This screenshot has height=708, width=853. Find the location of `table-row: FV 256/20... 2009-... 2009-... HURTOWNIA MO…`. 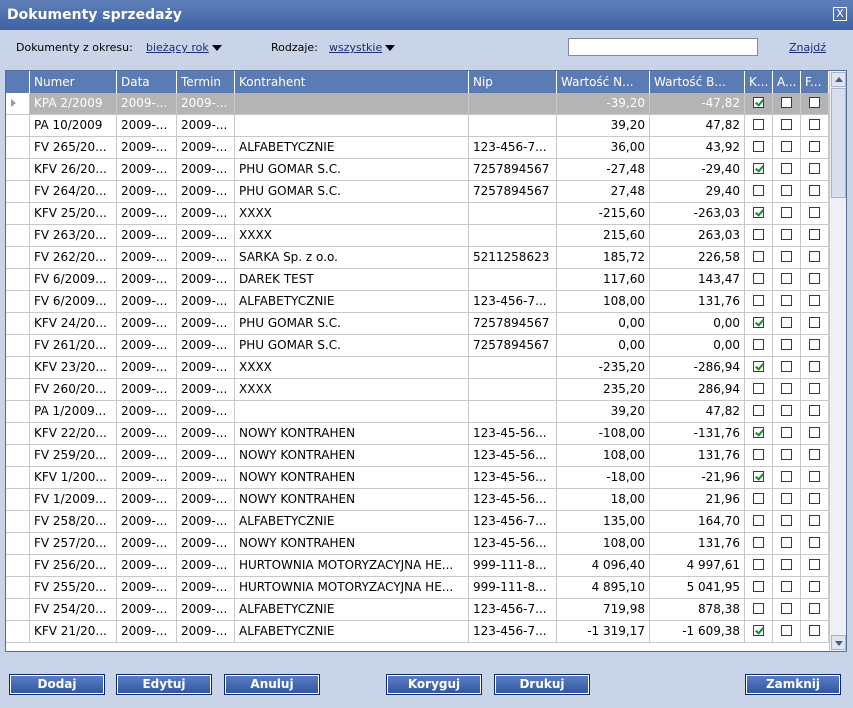

table-row: FV 256/20... 2009-... 2009-... HURTOWNIA MO… is located at coordinates (417, 566).